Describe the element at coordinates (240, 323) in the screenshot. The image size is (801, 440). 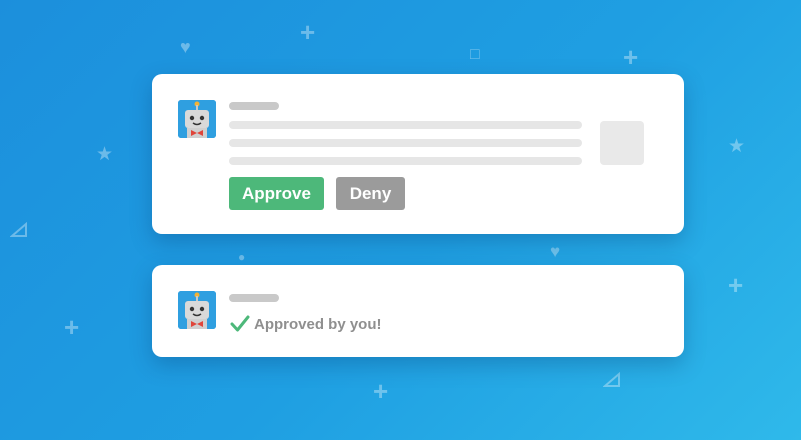
I see `checkmark-icon` at that location.